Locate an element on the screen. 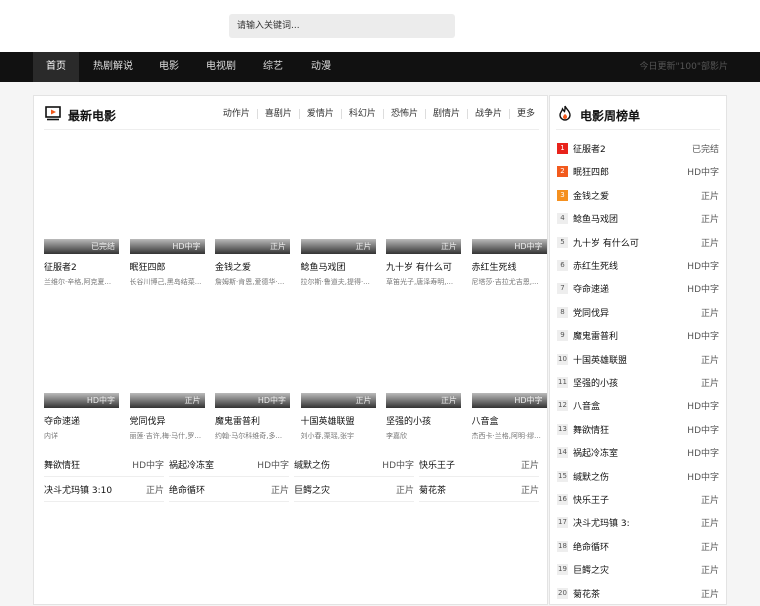  ranking-item: 15 缄默之伤 HD中字 is located at coordinates (639, 477).